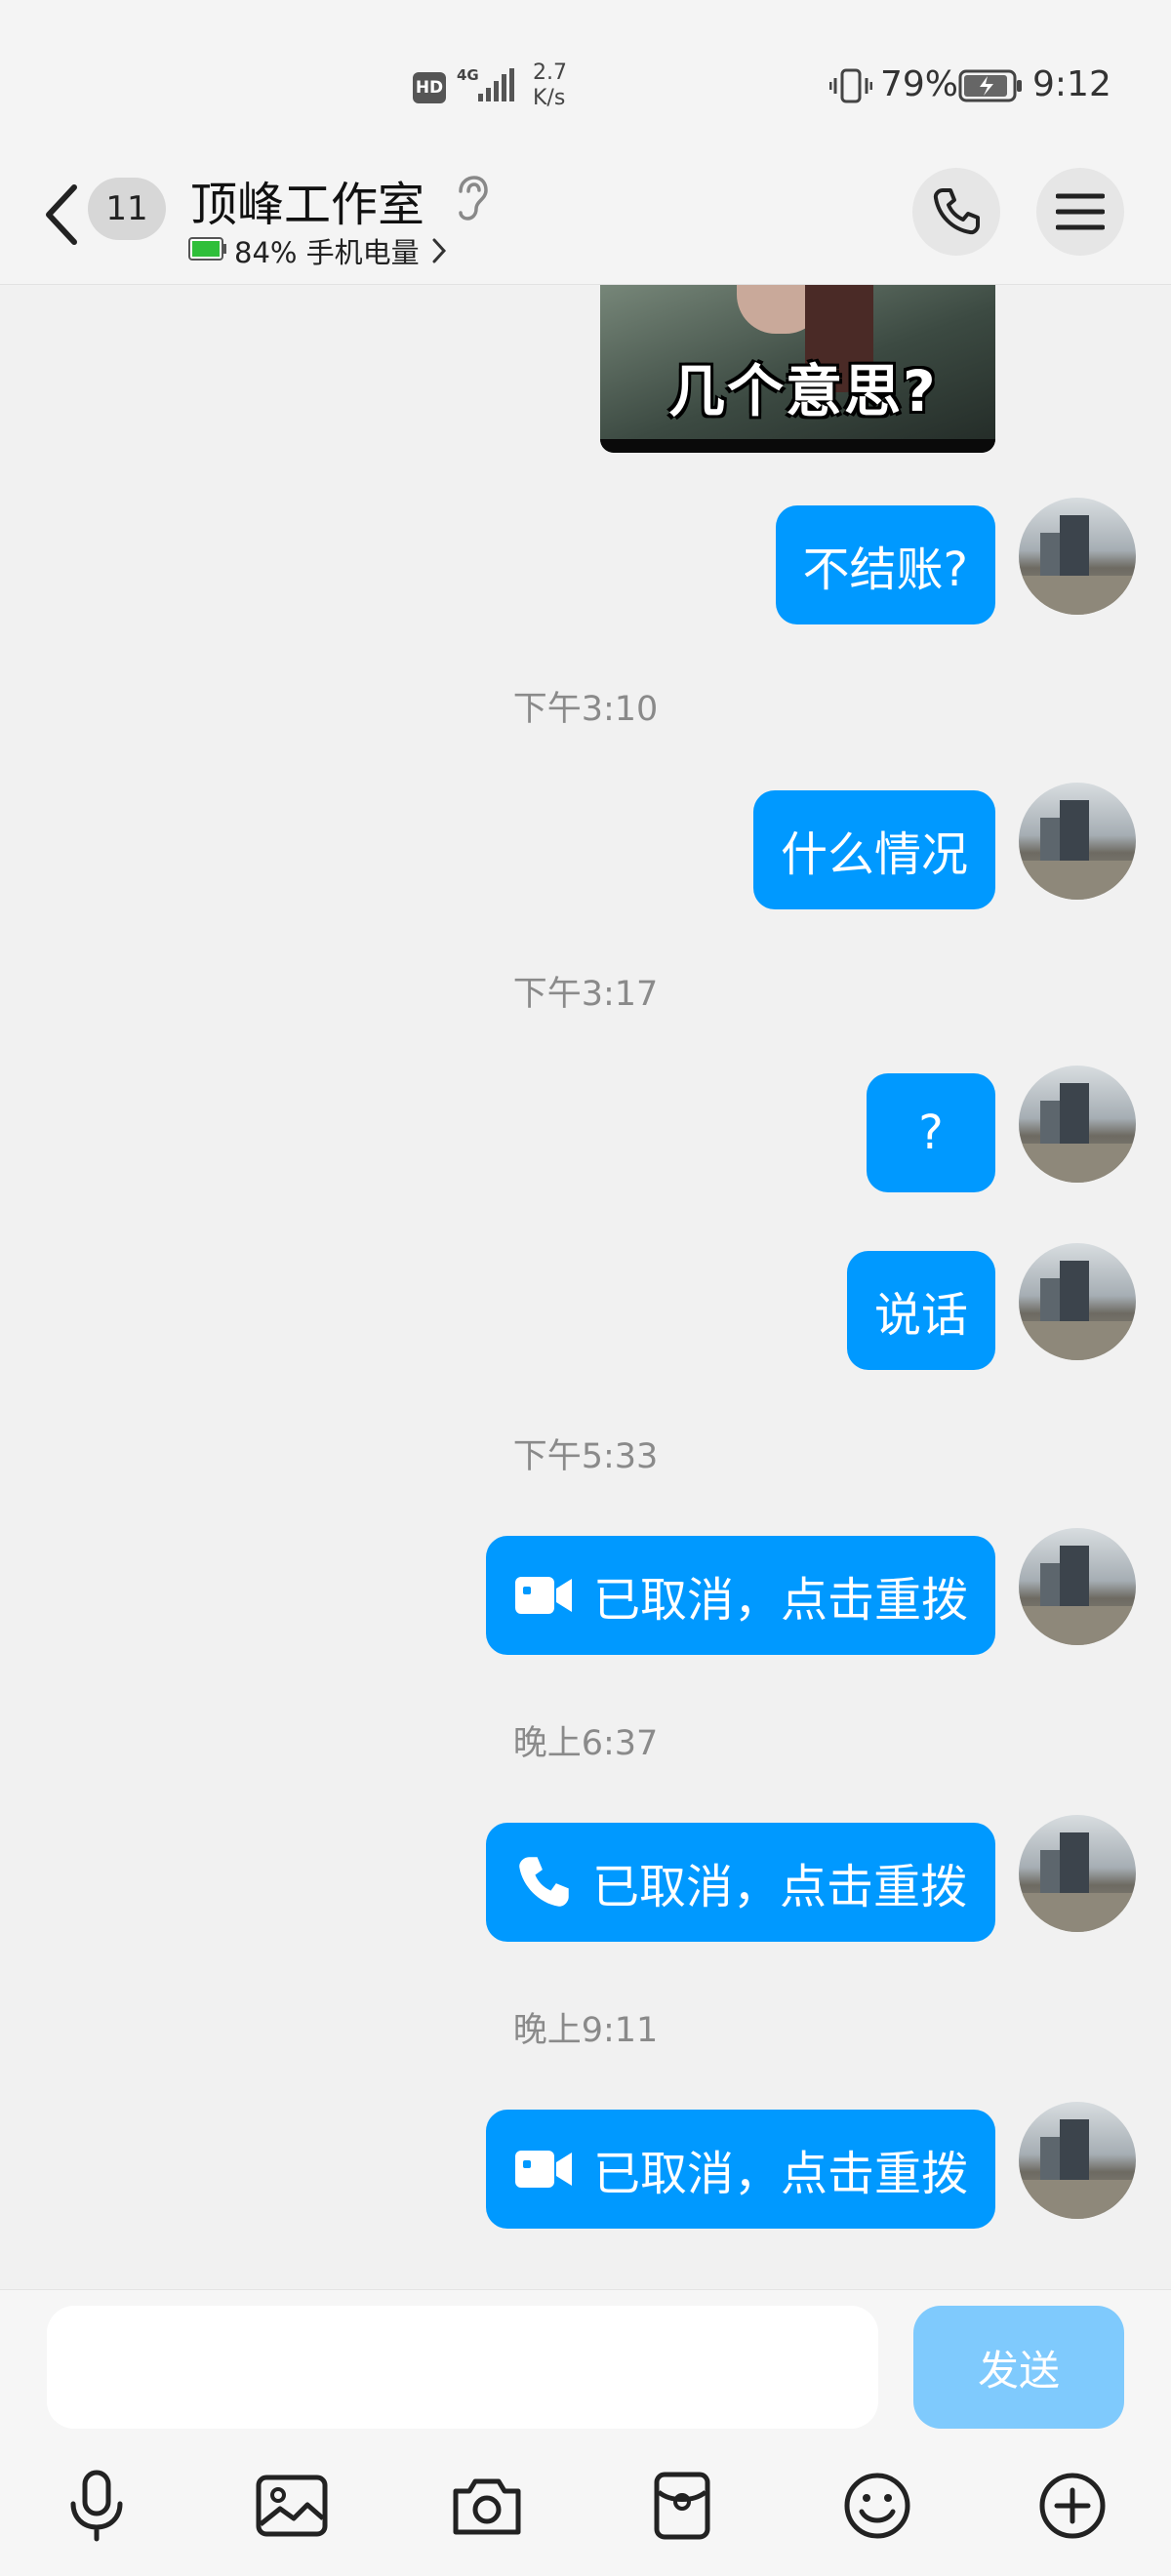  Describe the element at coordinates (429, 87) in the screenshot. I see `hd-indicator: HD` at that location.